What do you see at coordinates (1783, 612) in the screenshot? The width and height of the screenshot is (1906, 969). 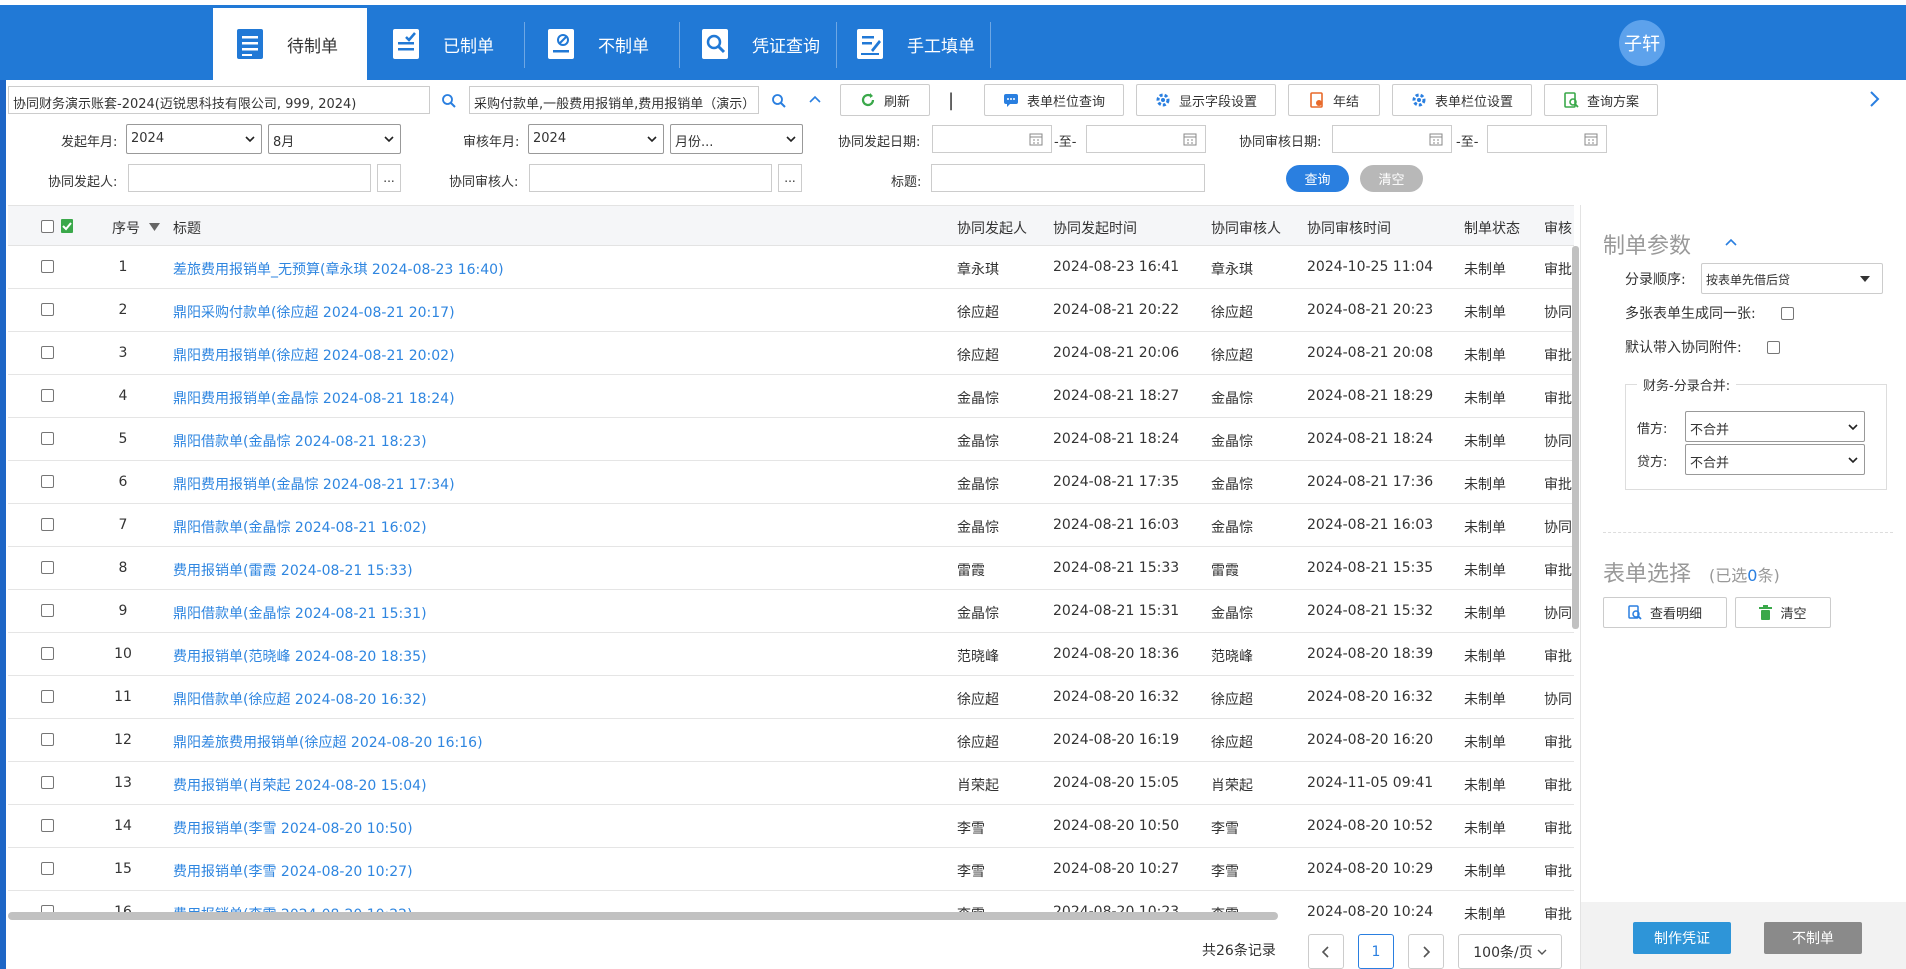 I see `clear-selection-button: 清空` at bounding box center [1783, 612].